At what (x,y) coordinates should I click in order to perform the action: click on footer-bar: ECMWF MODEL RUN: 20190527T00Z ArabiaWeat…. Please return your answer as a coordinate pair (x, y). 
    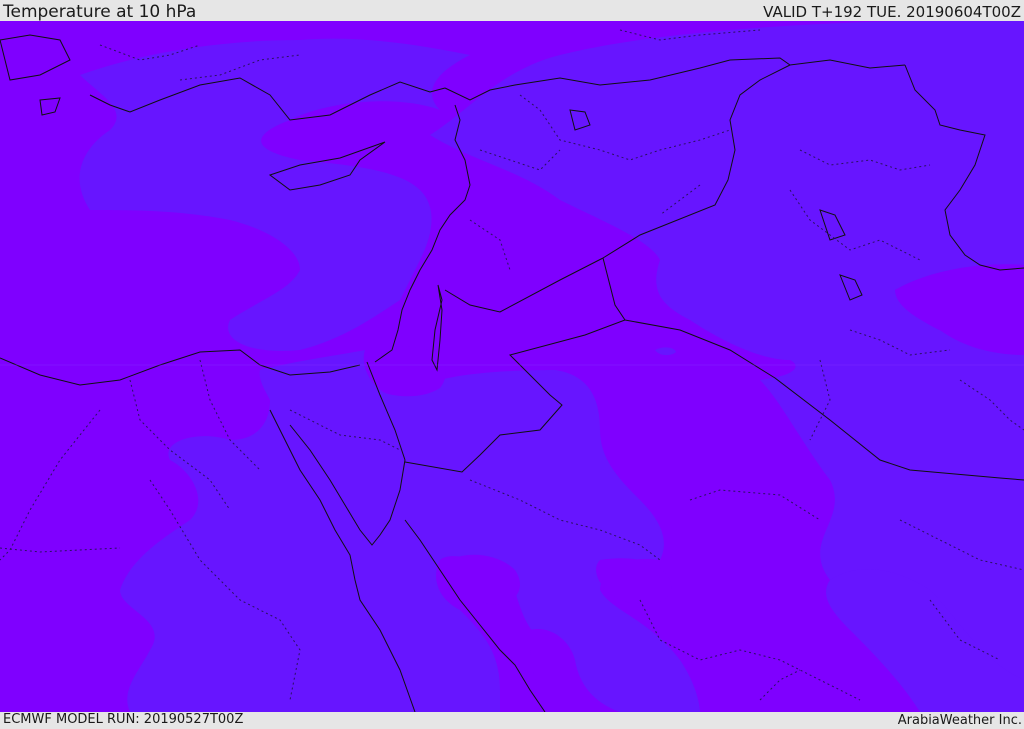
    Looking at the image, I should click on (512, 720).